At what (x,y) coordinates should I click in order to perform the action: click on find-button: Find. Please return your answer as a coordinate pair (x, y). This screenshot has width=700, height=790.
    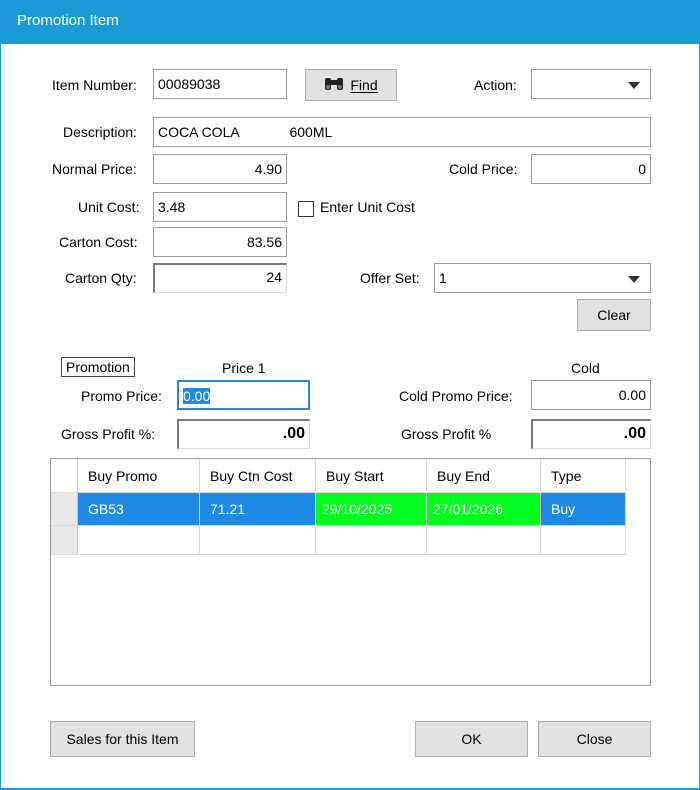
    Looking at the image, I should click on (351, 85).